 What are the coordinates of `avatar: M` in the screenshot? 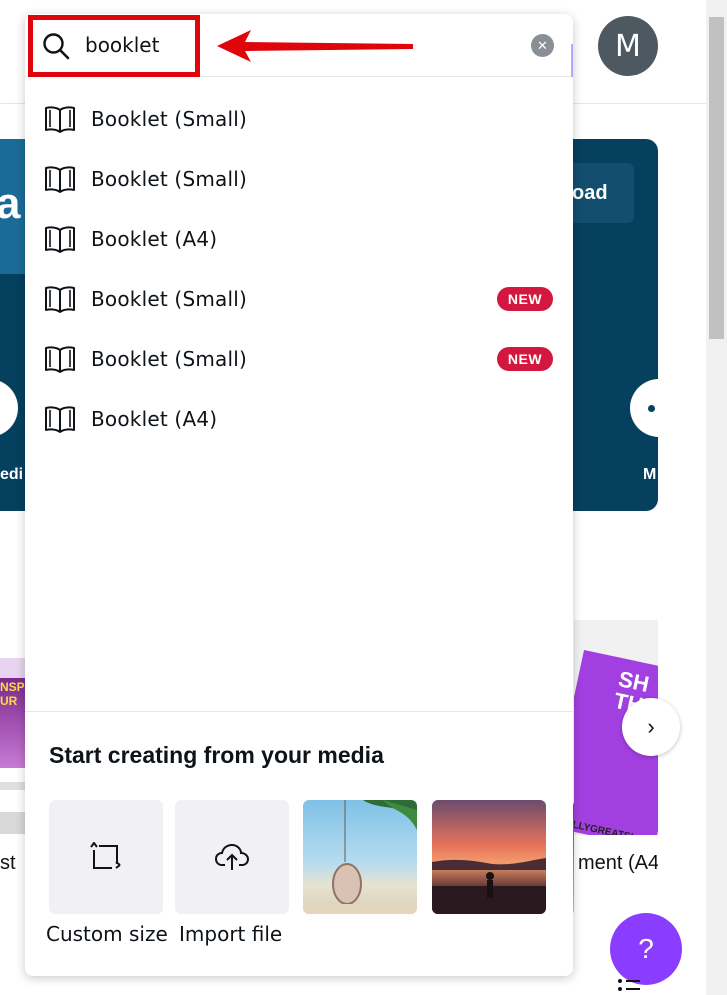 It's located at (628, 46).